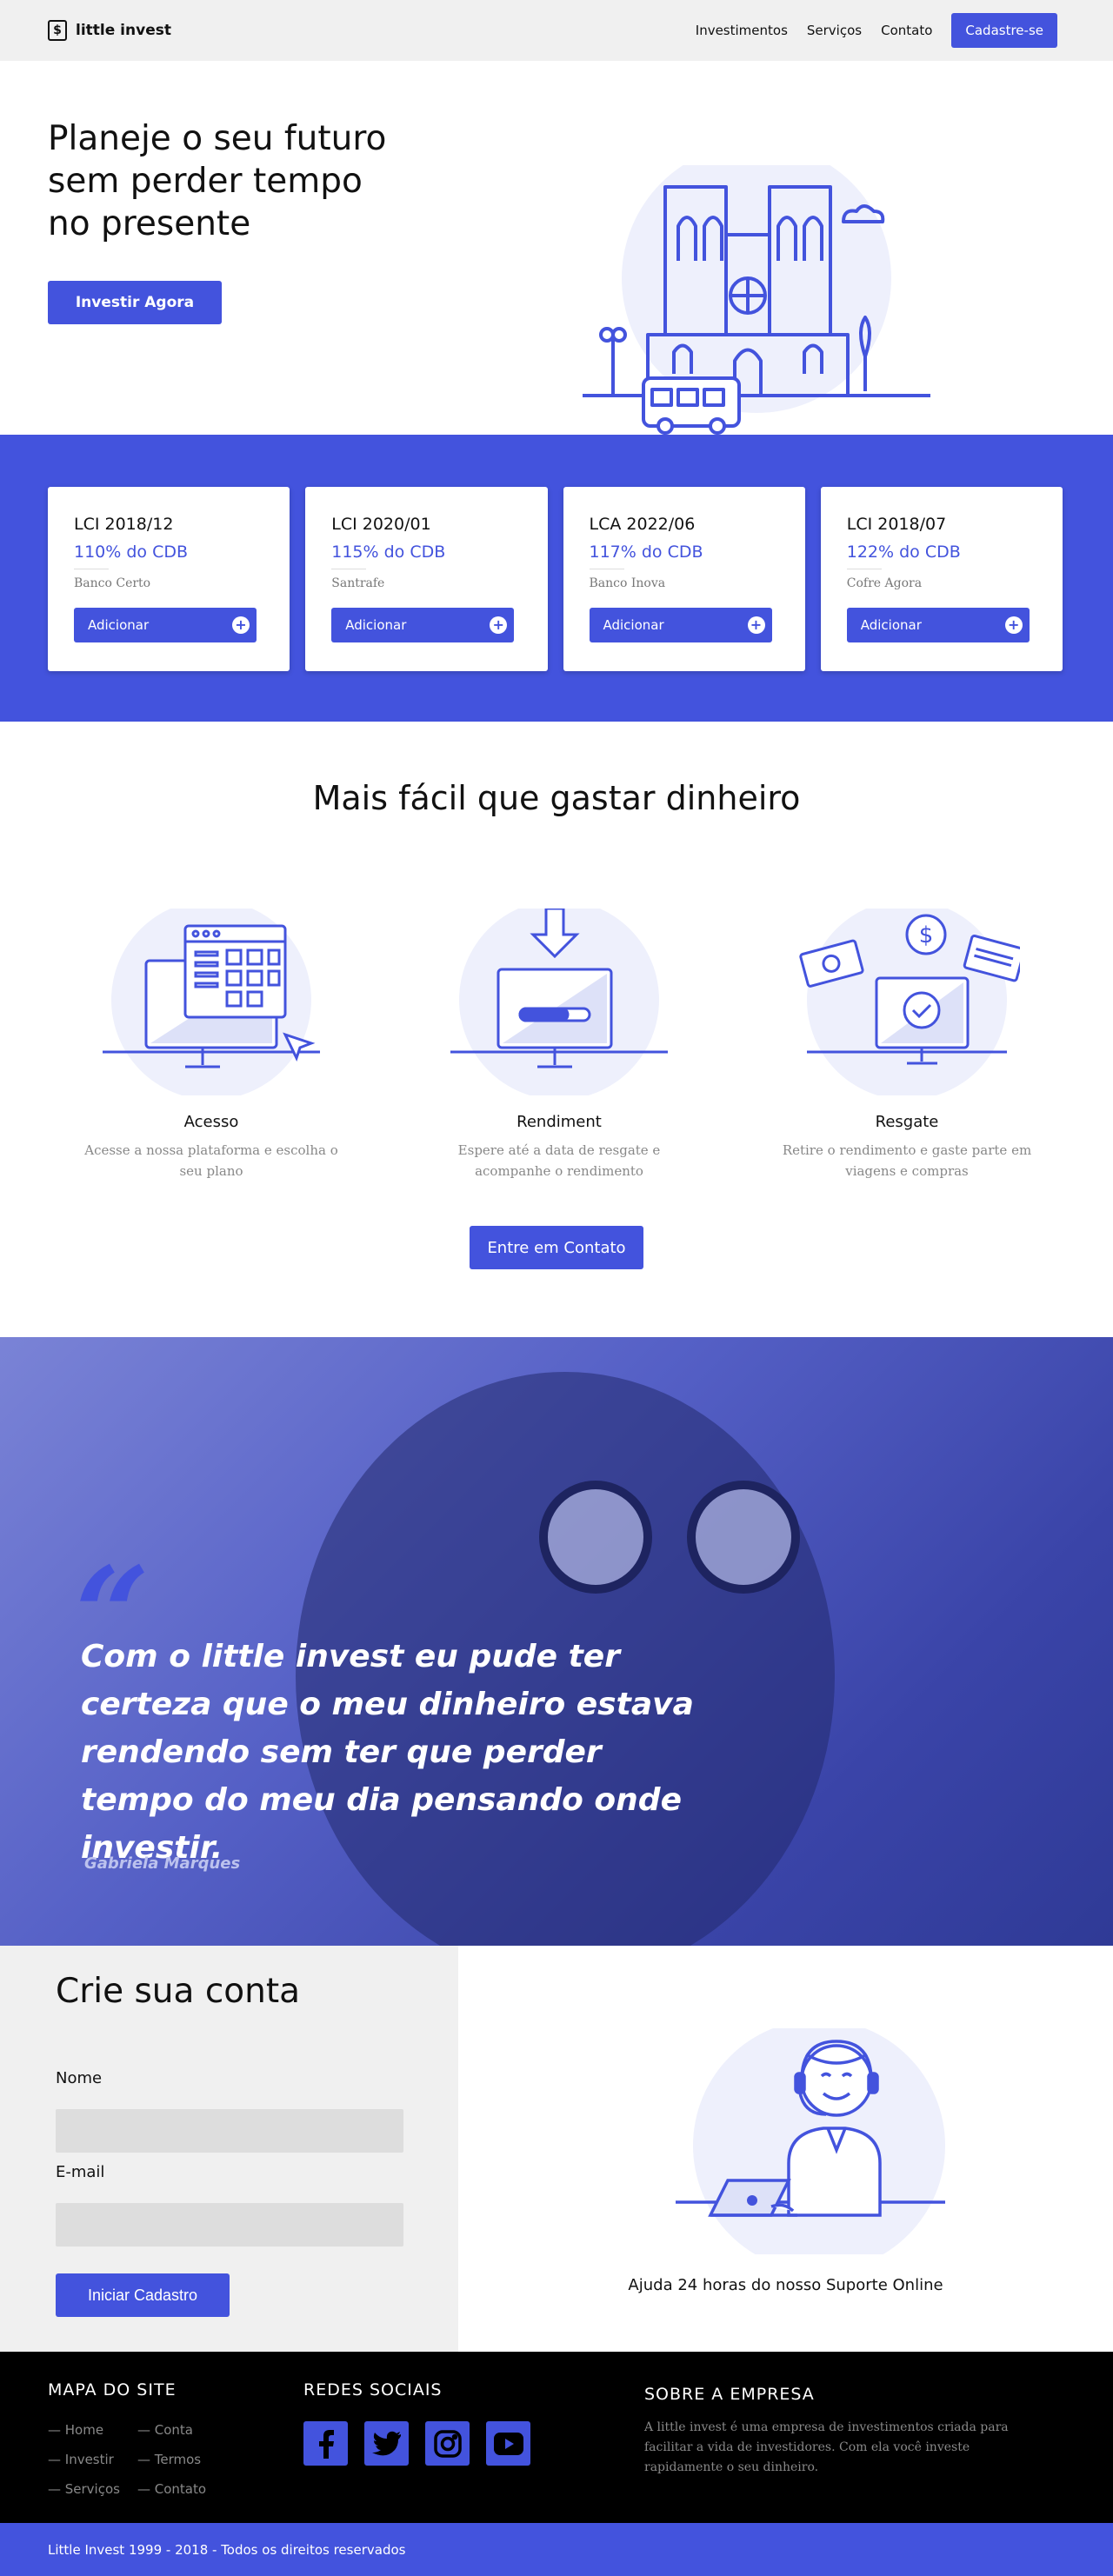  What do you see at coordinates (556, 1247) in the screenshot?
I see `contact-button: Entre em Contato` at bounding box center [556, 1247].